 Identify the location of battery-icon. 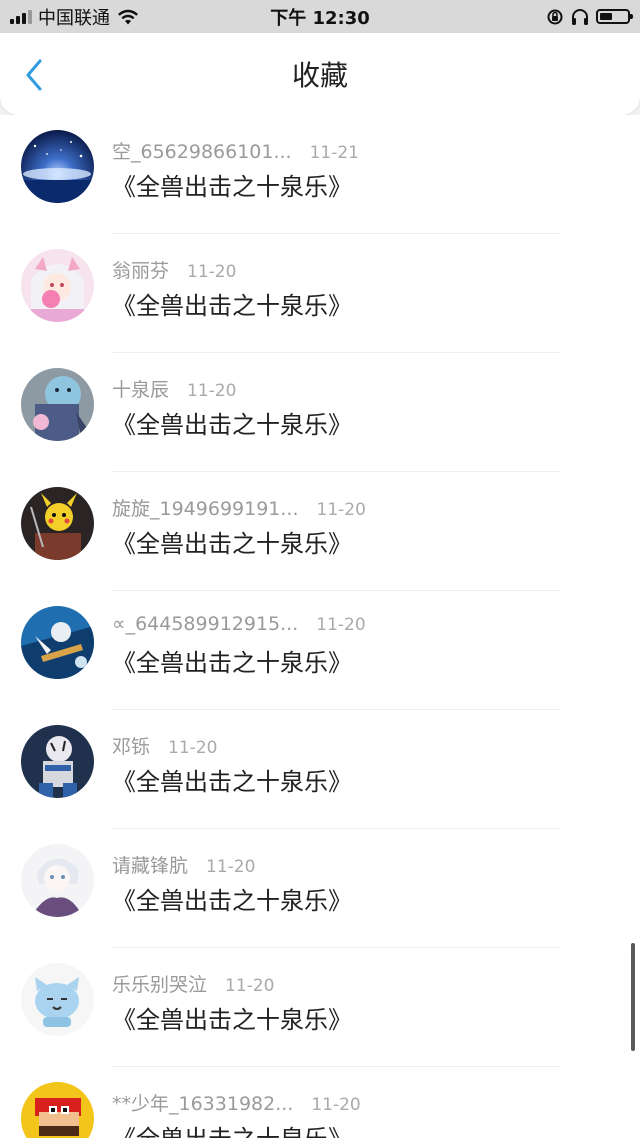
(614, 16).